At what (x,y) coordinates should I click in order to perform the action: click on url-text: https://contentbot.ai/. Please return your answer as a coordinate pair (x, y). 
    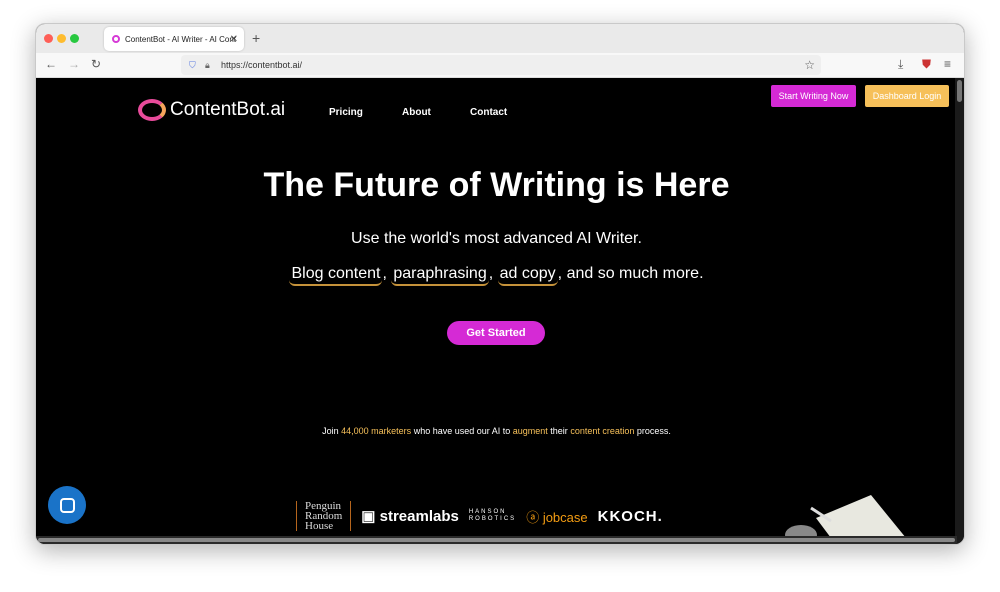
    Looking at the image, I should click on (262, 65).